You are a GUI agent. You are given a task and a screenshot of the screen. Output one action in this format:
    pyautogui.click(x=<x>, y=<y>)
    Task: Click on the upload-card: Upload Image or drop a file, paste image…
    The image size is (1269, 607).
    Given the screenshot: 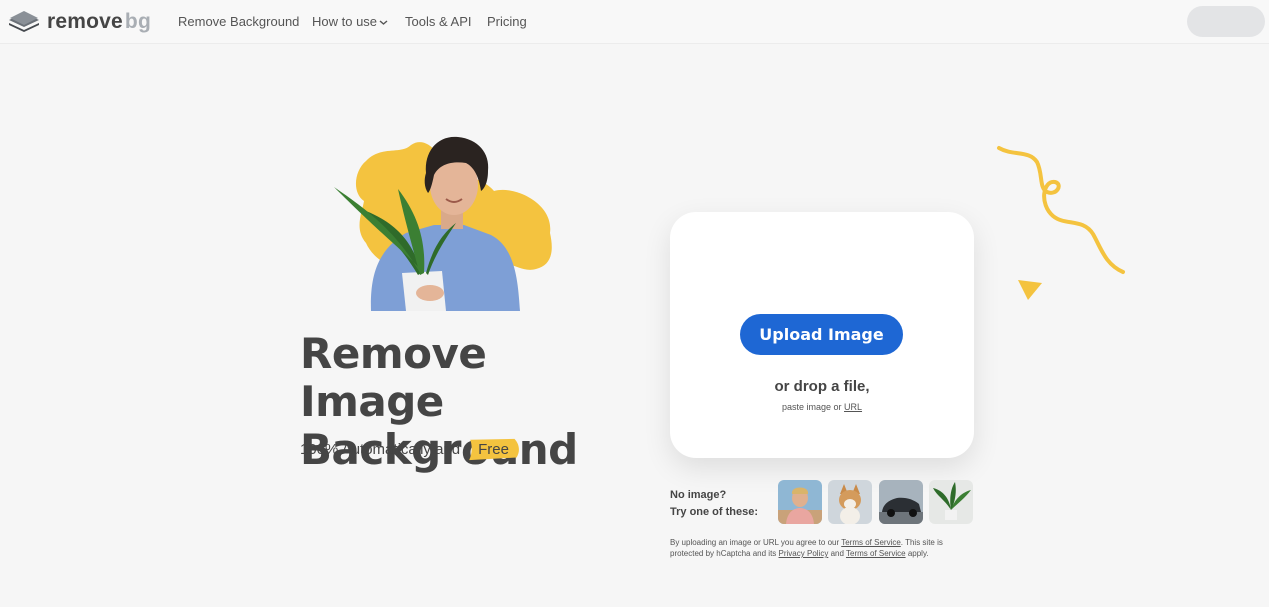 What is the action you would take?
    pyautogui.click(x=822, y=335)
    